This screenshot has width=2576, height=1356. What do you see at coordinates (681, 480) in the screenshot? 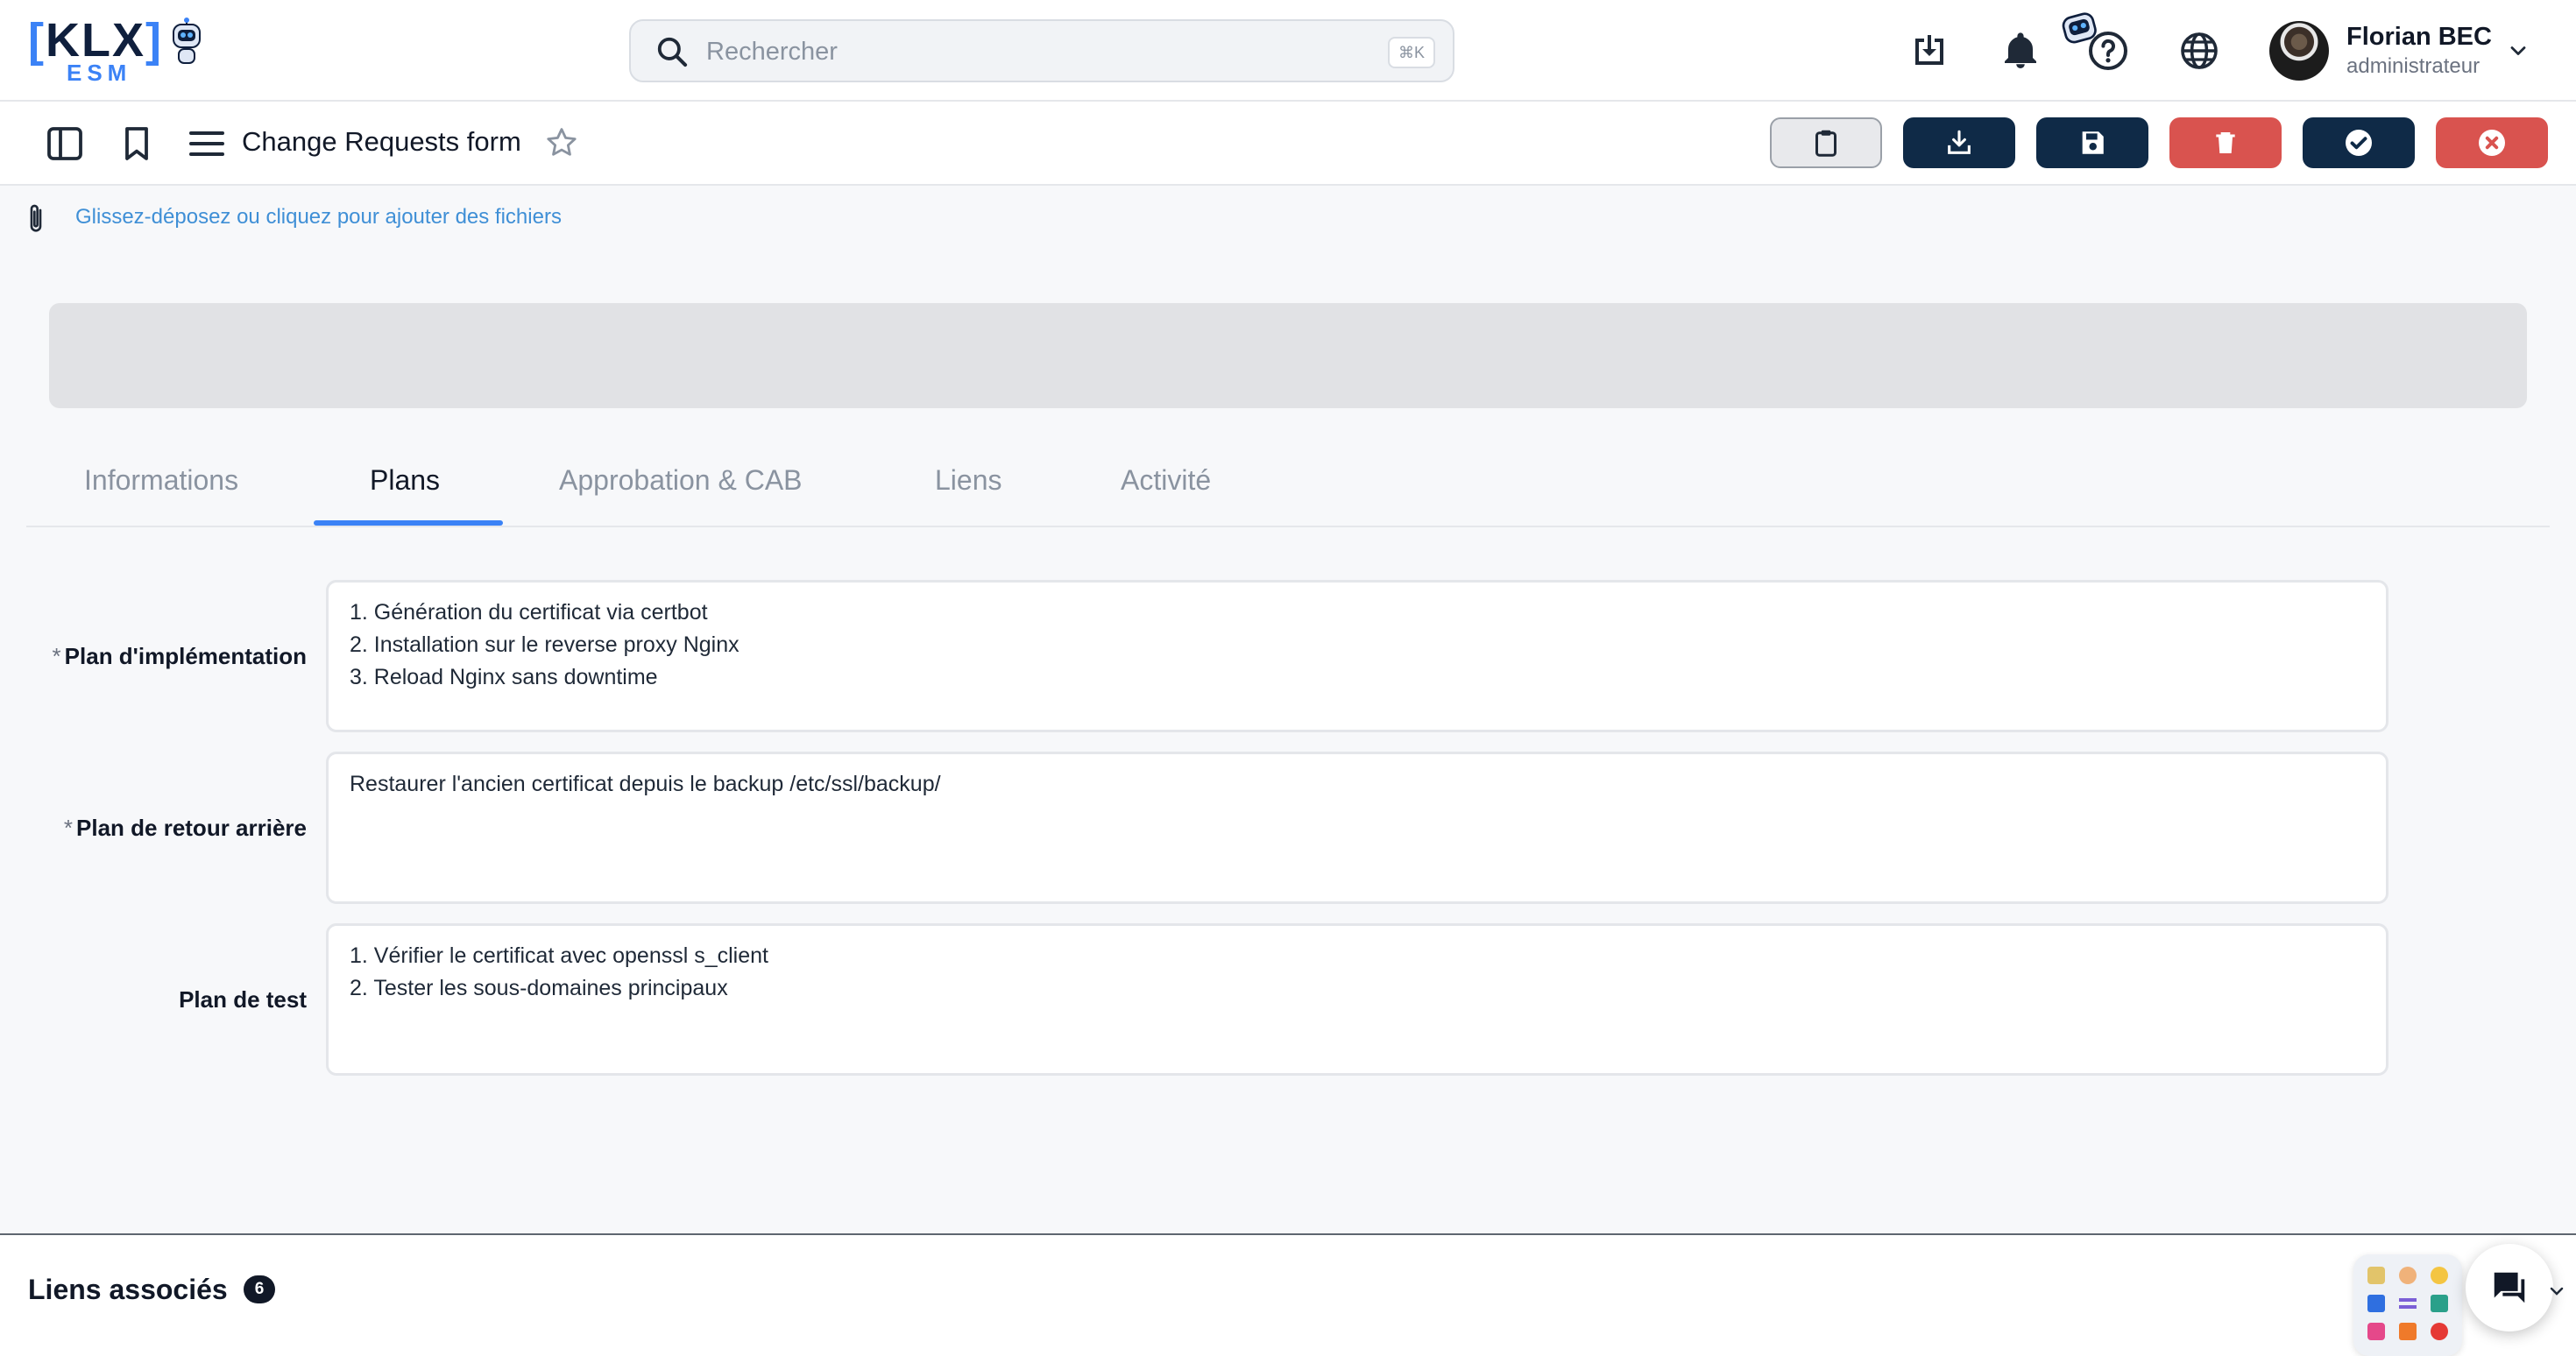
I see `tab-label: Approbation & CAB` at bounding box center [681, 480].